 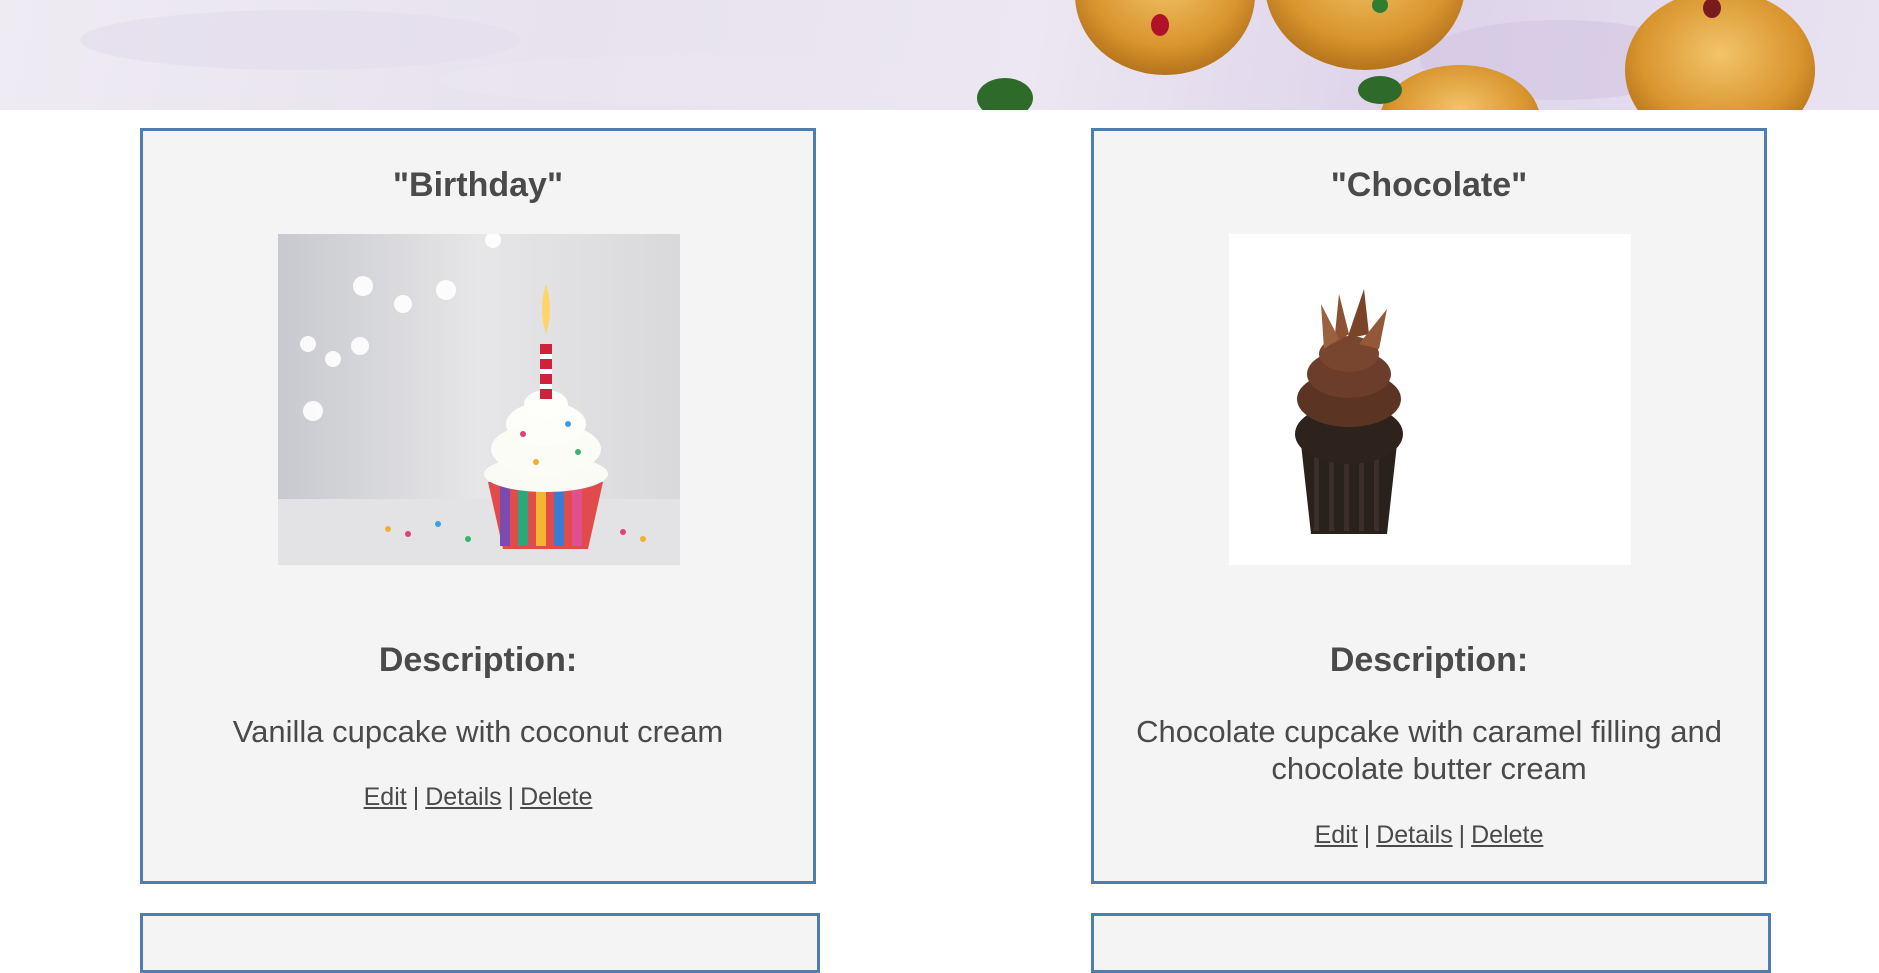 What do you see at coordinates (939, 55) in the screenshot?
I see `header-banner-image` at bounding box center [939, 55].